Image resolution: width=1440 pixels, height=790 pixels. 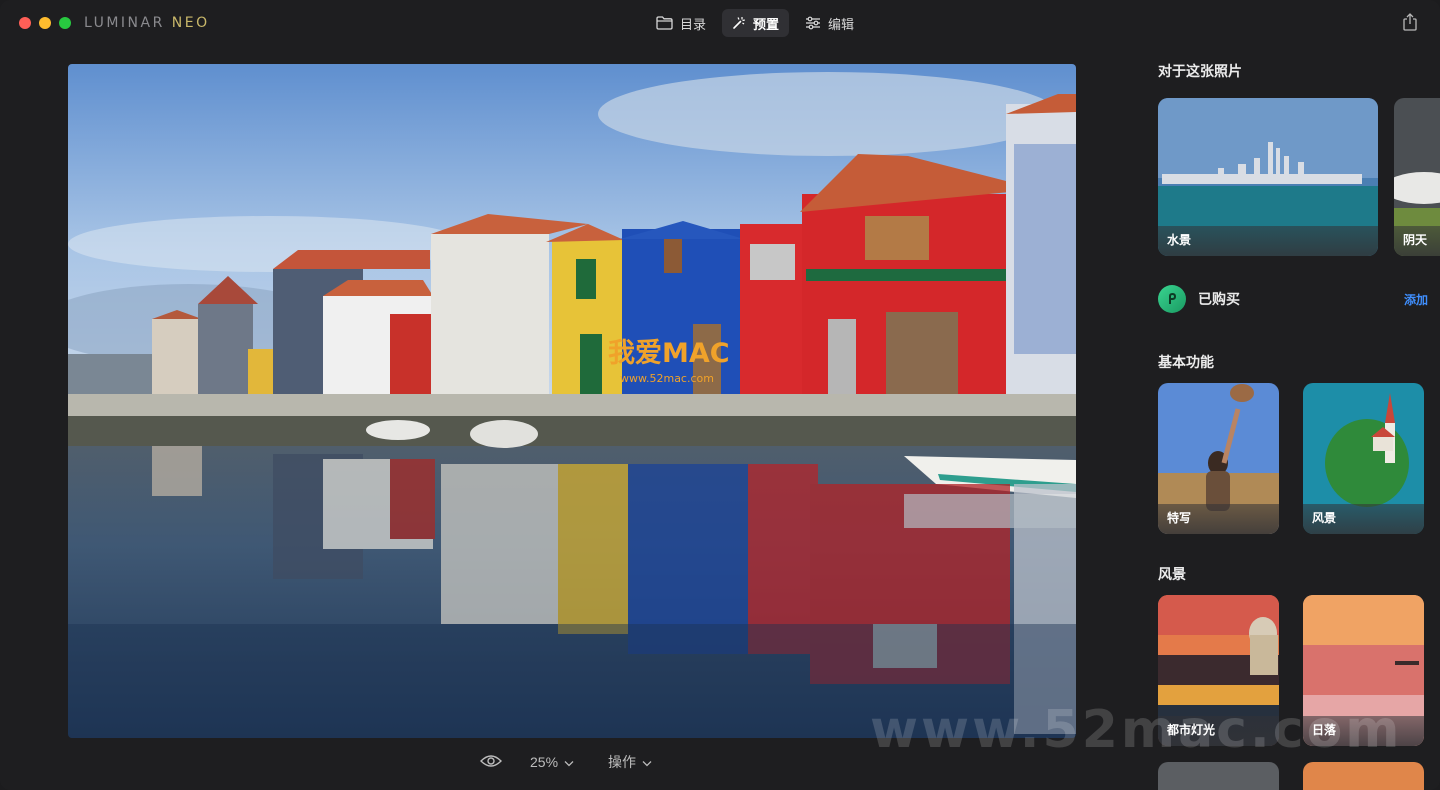 What do you see at coordinates (841, 24) in the screenshot?
I see `tab-edit-label: 编辑` at bounding box center [841, 24].